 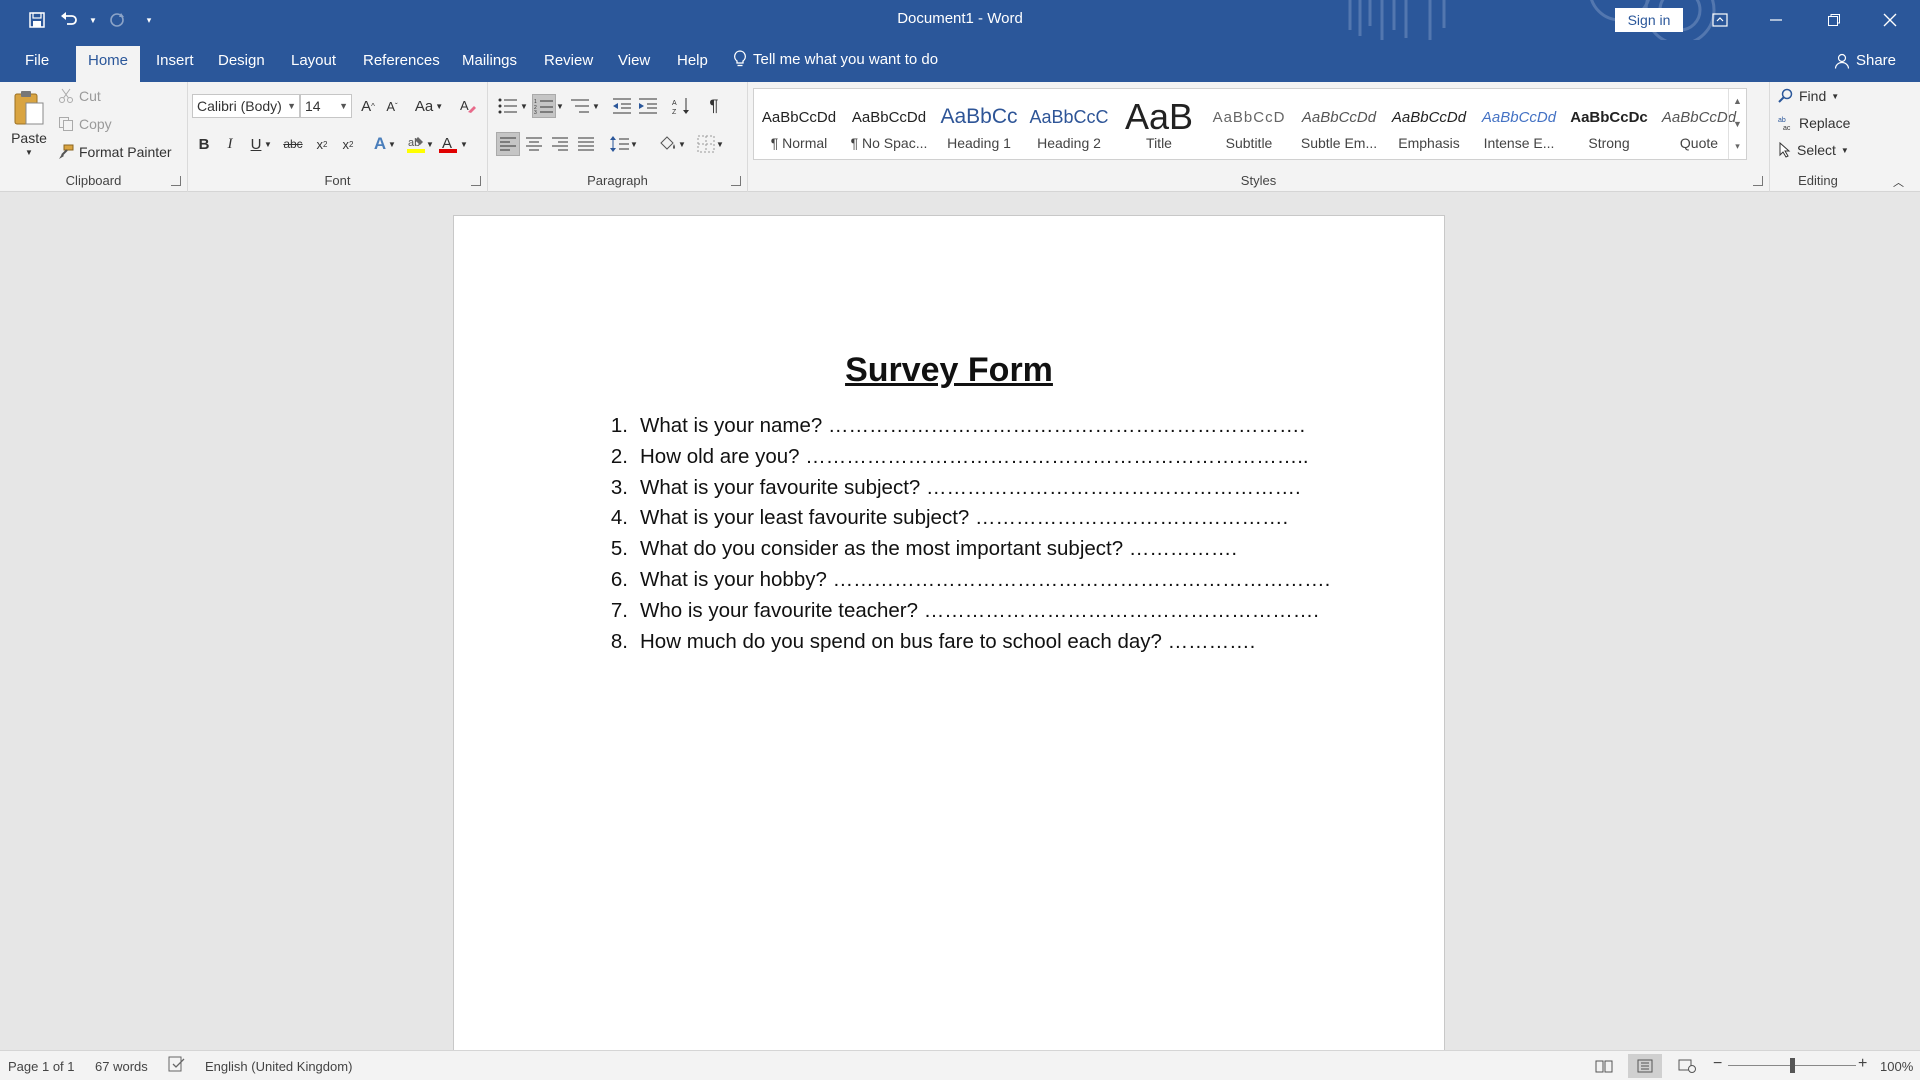 What do you see at coordinates (313, 66) in the screenshot?
I see `tab-layout: Layout` at bounding box center [313, 66].